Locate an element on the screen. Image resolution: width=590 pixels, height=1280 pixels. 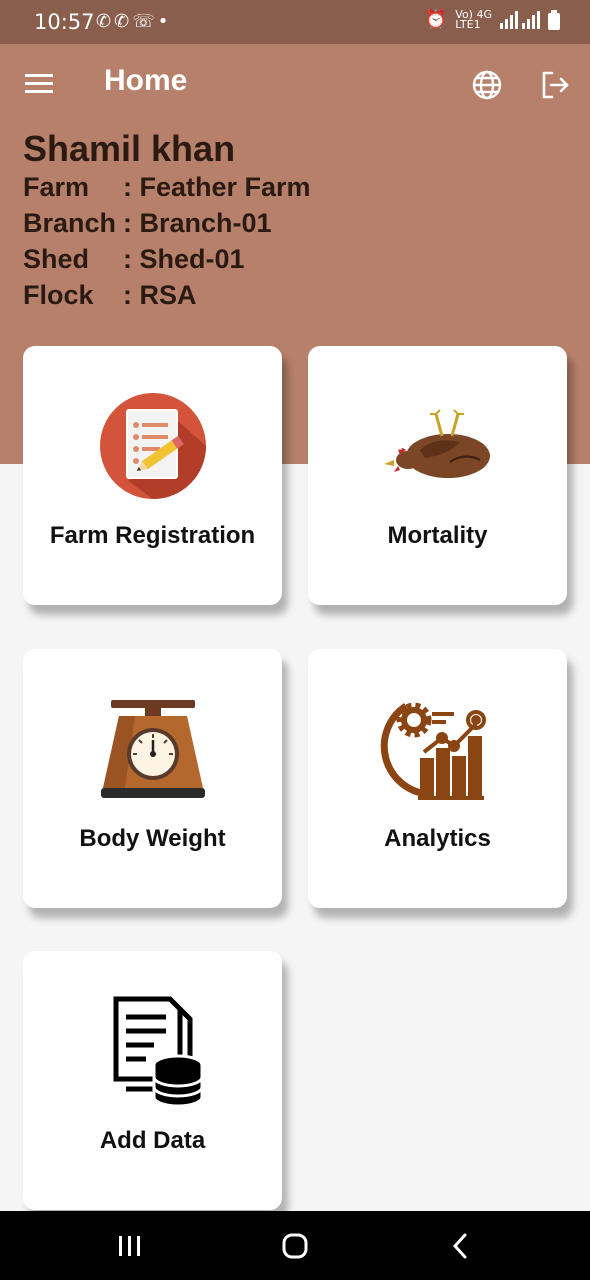
home-icon is located at coordinates (295, 1246).